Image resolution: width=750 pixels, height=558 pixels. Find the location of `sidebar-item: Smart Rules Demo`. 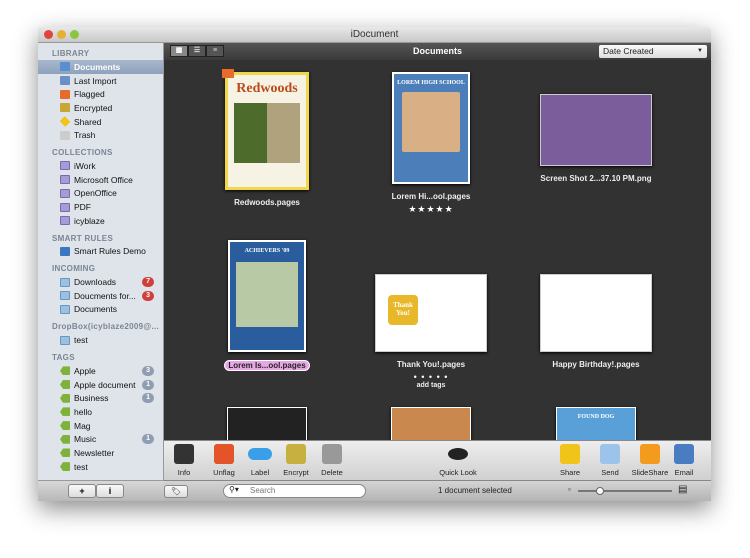

sidebar-item: Smart Rules Demo is located at coordinates (100, 252).